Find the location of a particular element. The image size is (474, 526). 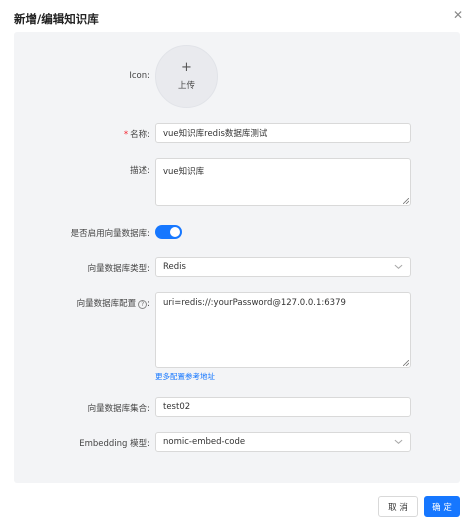

confirm-button: 确 定 is located at coordinates (442, 506).